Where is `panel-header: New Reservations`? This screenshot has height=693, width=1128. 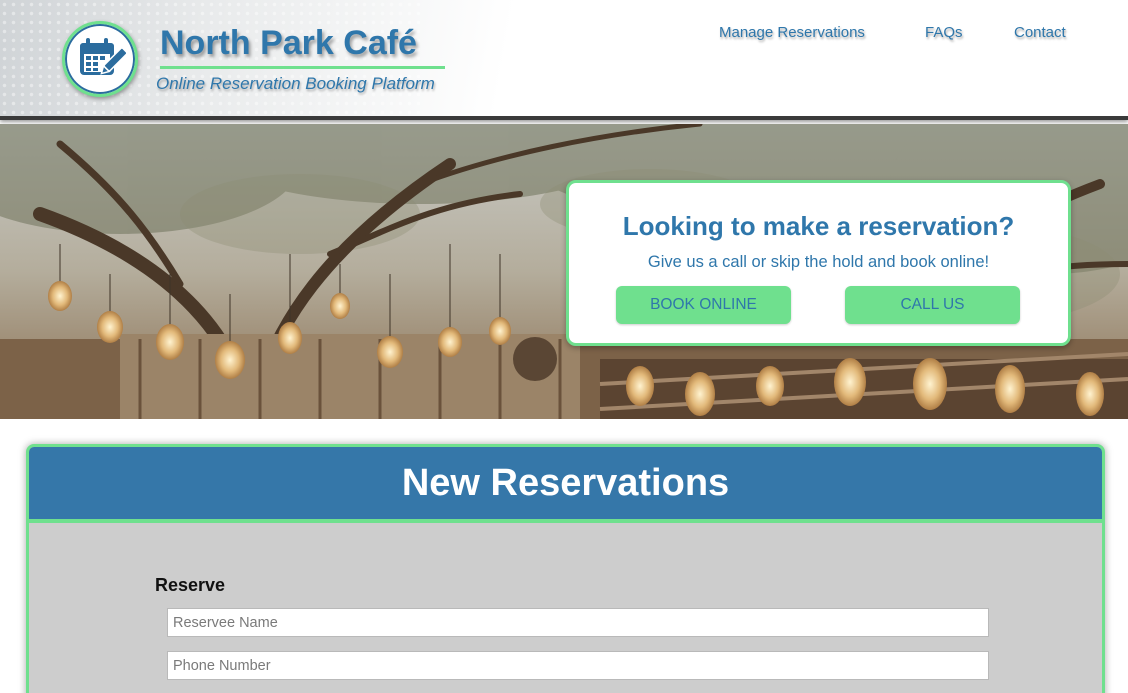
panel-header: New Reservations is located at coordinates (565, 485).